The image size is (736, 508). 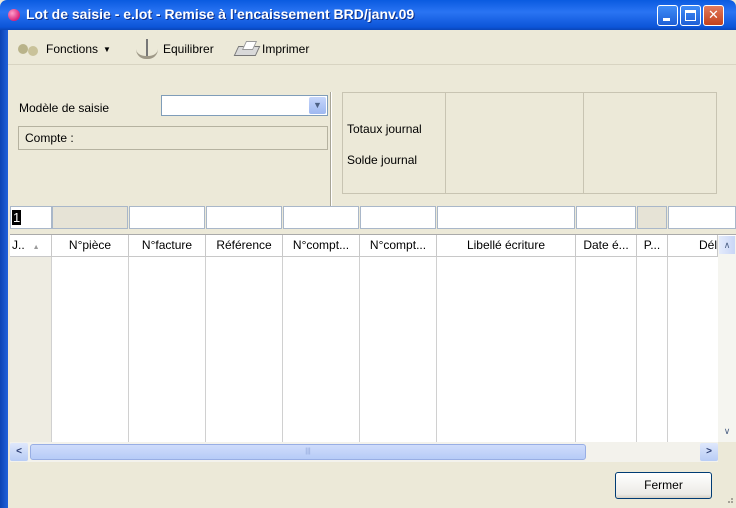 What do you see at coordinates (667, 15) in the screenshot?
I see `minimize-button` at bounding box center [667, 15].